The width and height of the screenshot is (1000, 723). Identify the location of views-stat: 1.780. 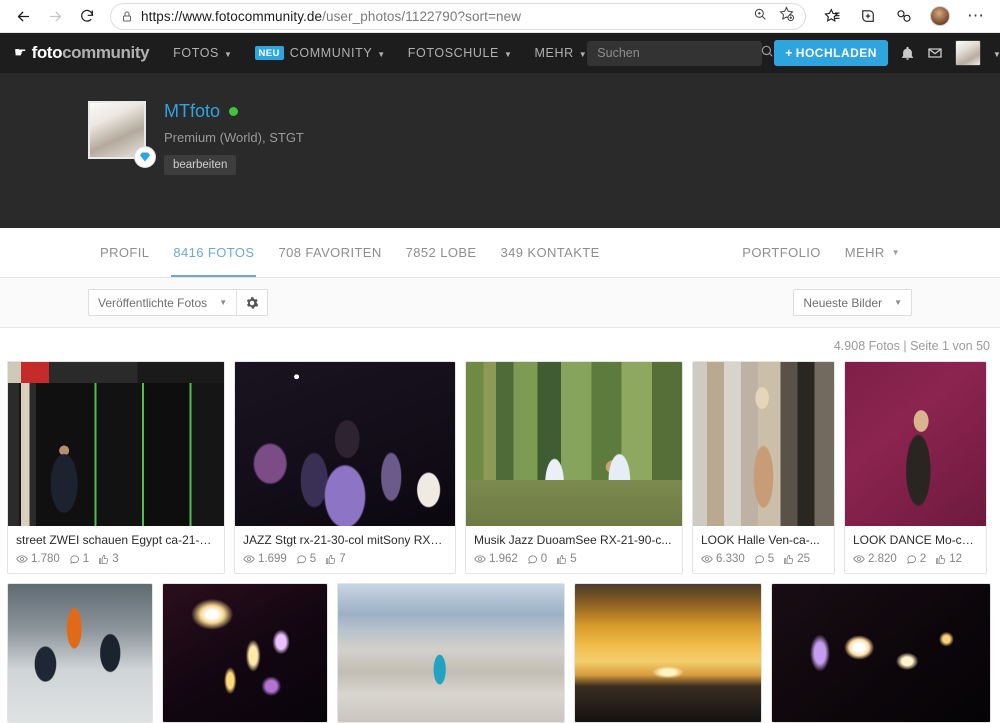
(38, 559).